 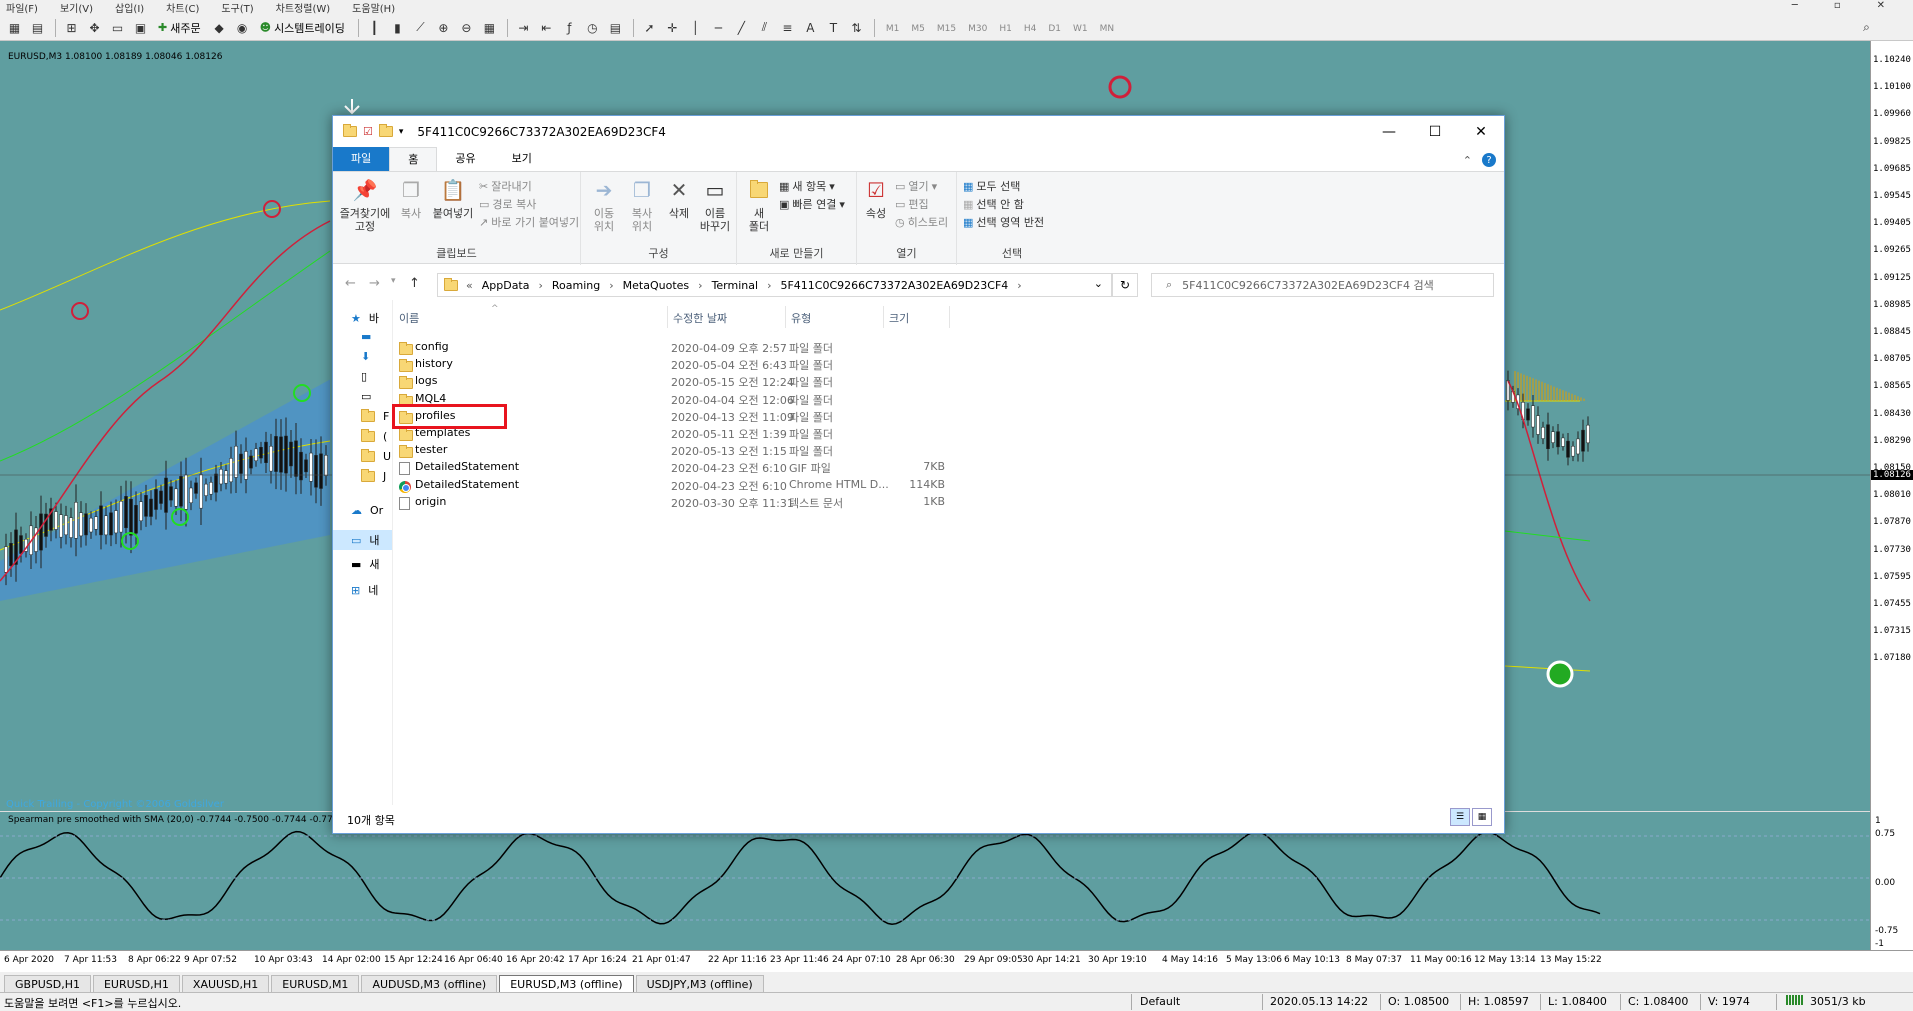 I want to click on chart-tab-4: AUDUSD,M3 (offline), so click(x=429, y=983).